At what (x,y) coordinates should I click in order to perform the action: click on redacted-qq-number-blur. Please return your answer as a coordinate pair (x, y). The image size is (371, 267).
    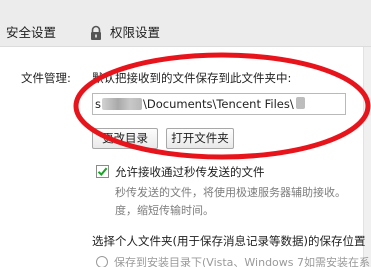
    Looking at the image, I should click on (300, 103).